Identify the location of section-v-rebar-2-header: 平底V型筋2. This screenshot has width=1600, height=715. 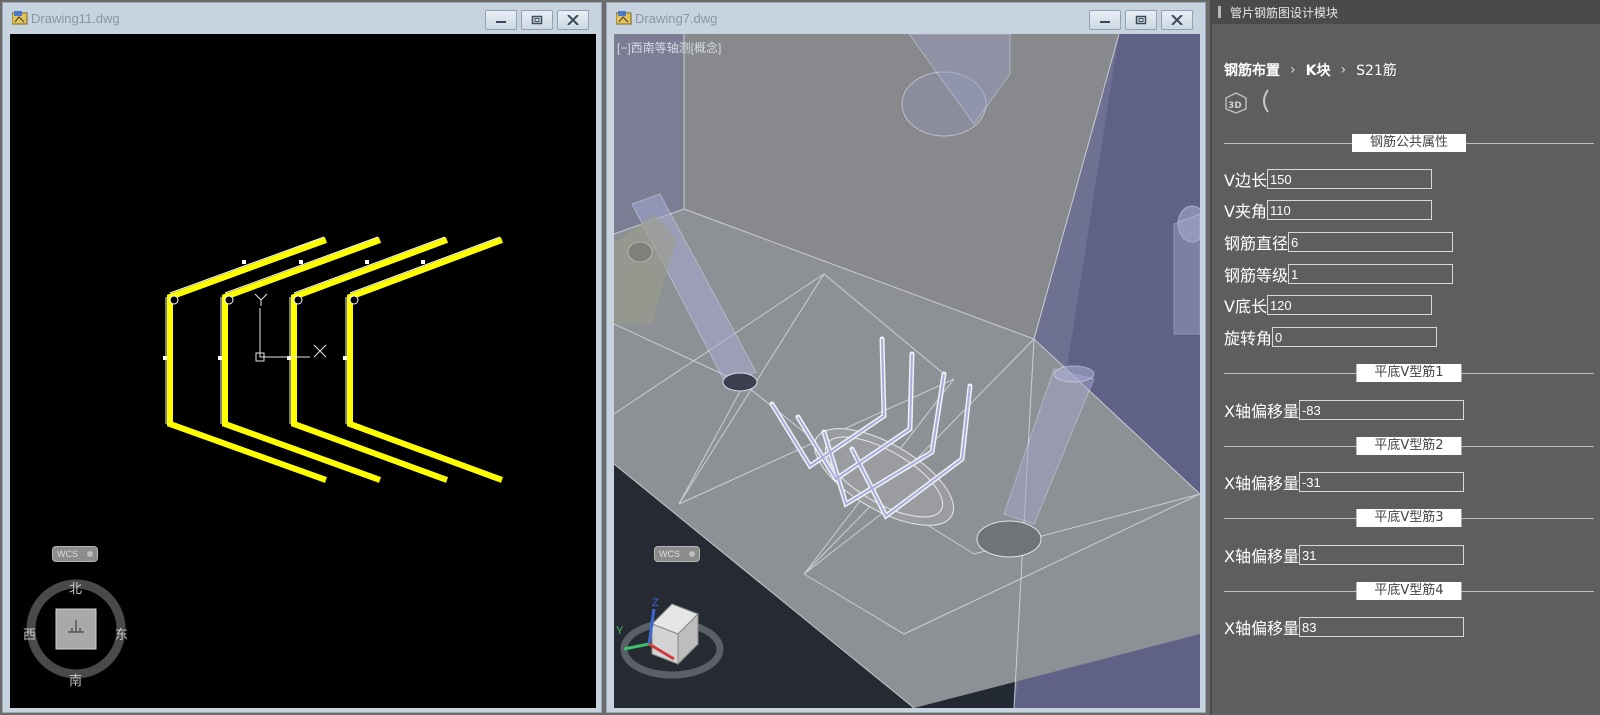
(1409, 446).